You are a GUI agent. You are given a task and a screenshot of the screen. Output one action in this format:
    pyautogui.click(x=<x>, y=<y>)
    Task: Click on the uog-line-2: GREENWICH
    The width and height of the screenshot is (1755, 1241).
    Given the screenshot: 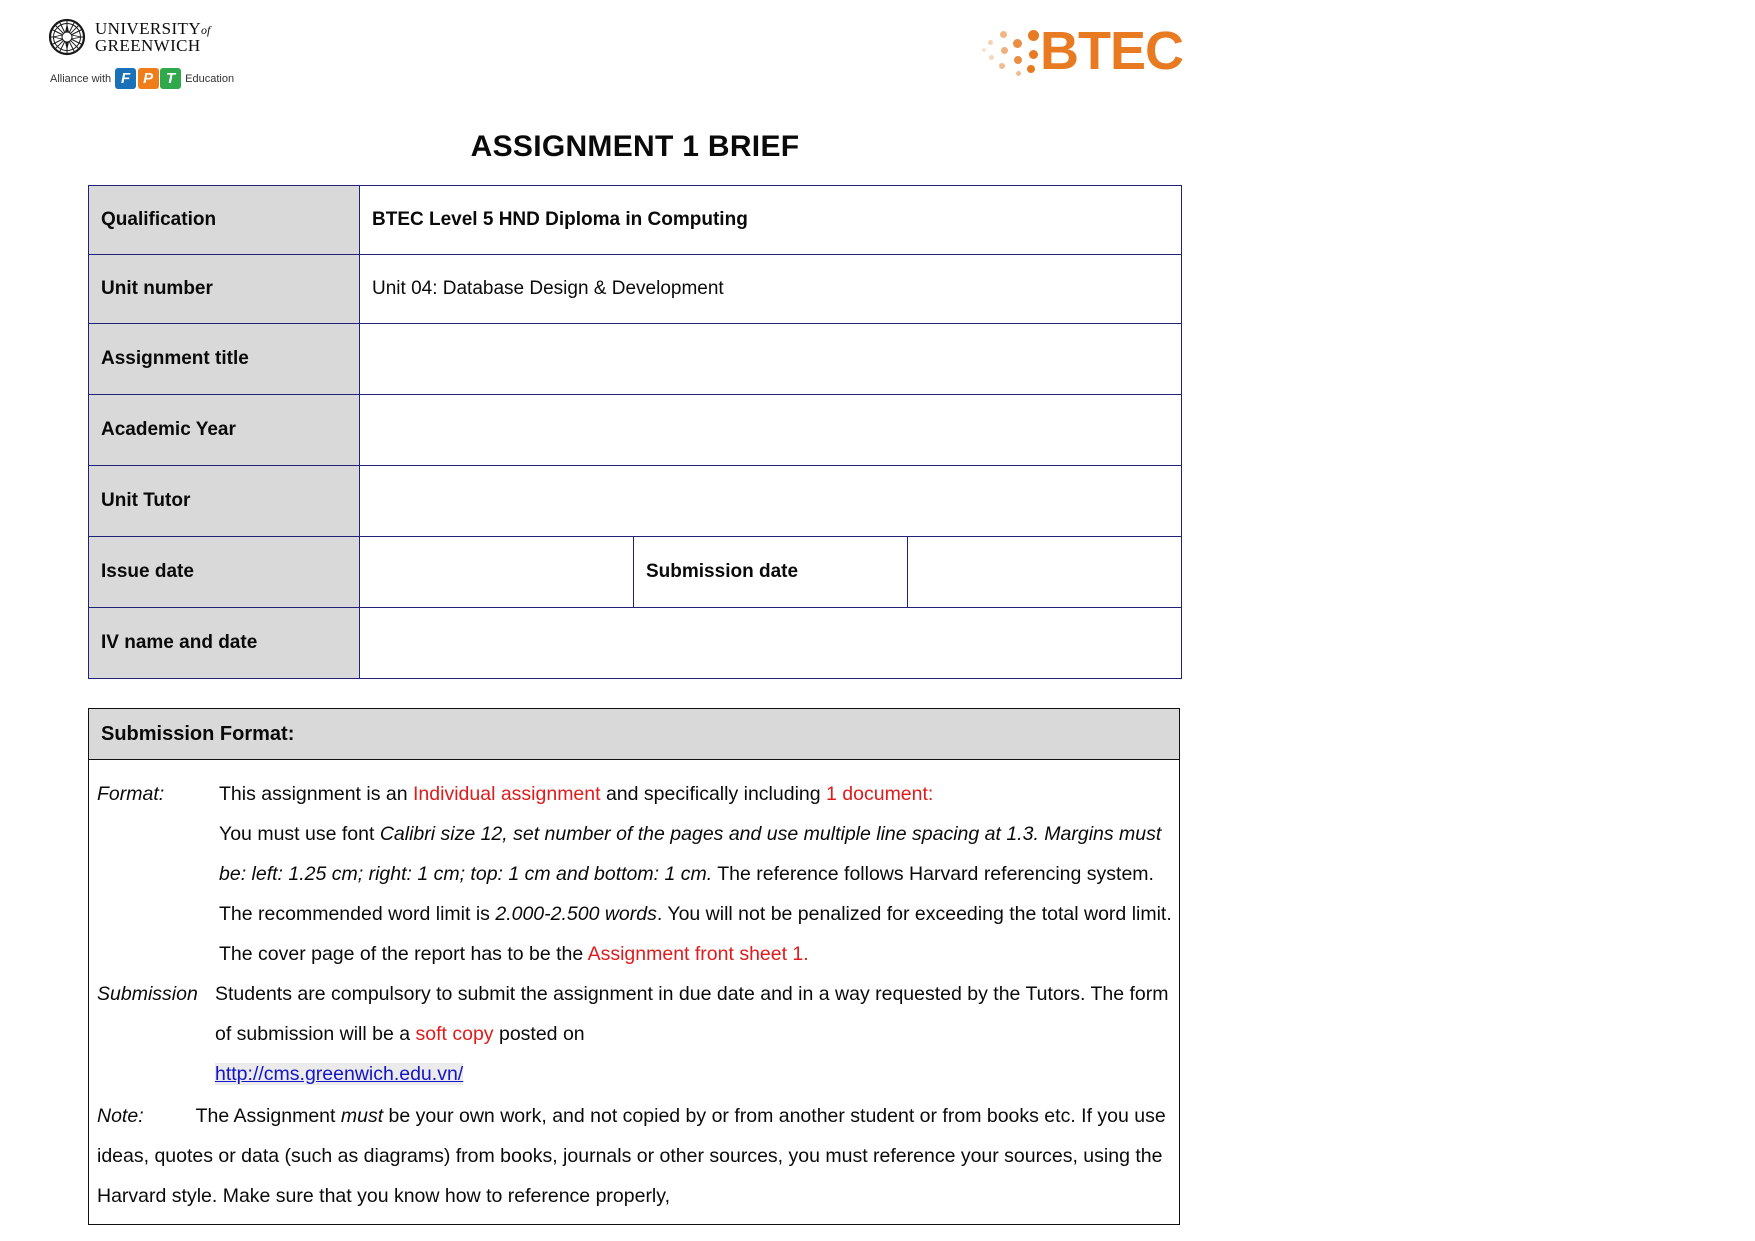 What is the action you would take?
    pyautogui.click(x=148, y=45)
    